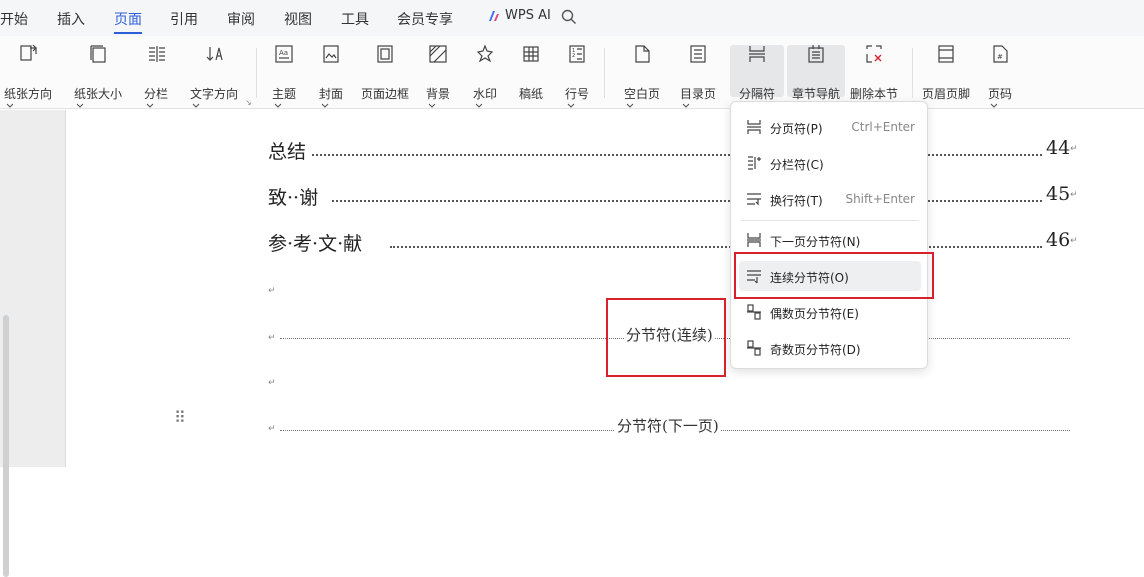 This screenshot has width=1144, height=577. What do you see at coordinates (754, 240) in the screenshot?
I see `next-page-section-break-icon` at bounding box center [754, 240].